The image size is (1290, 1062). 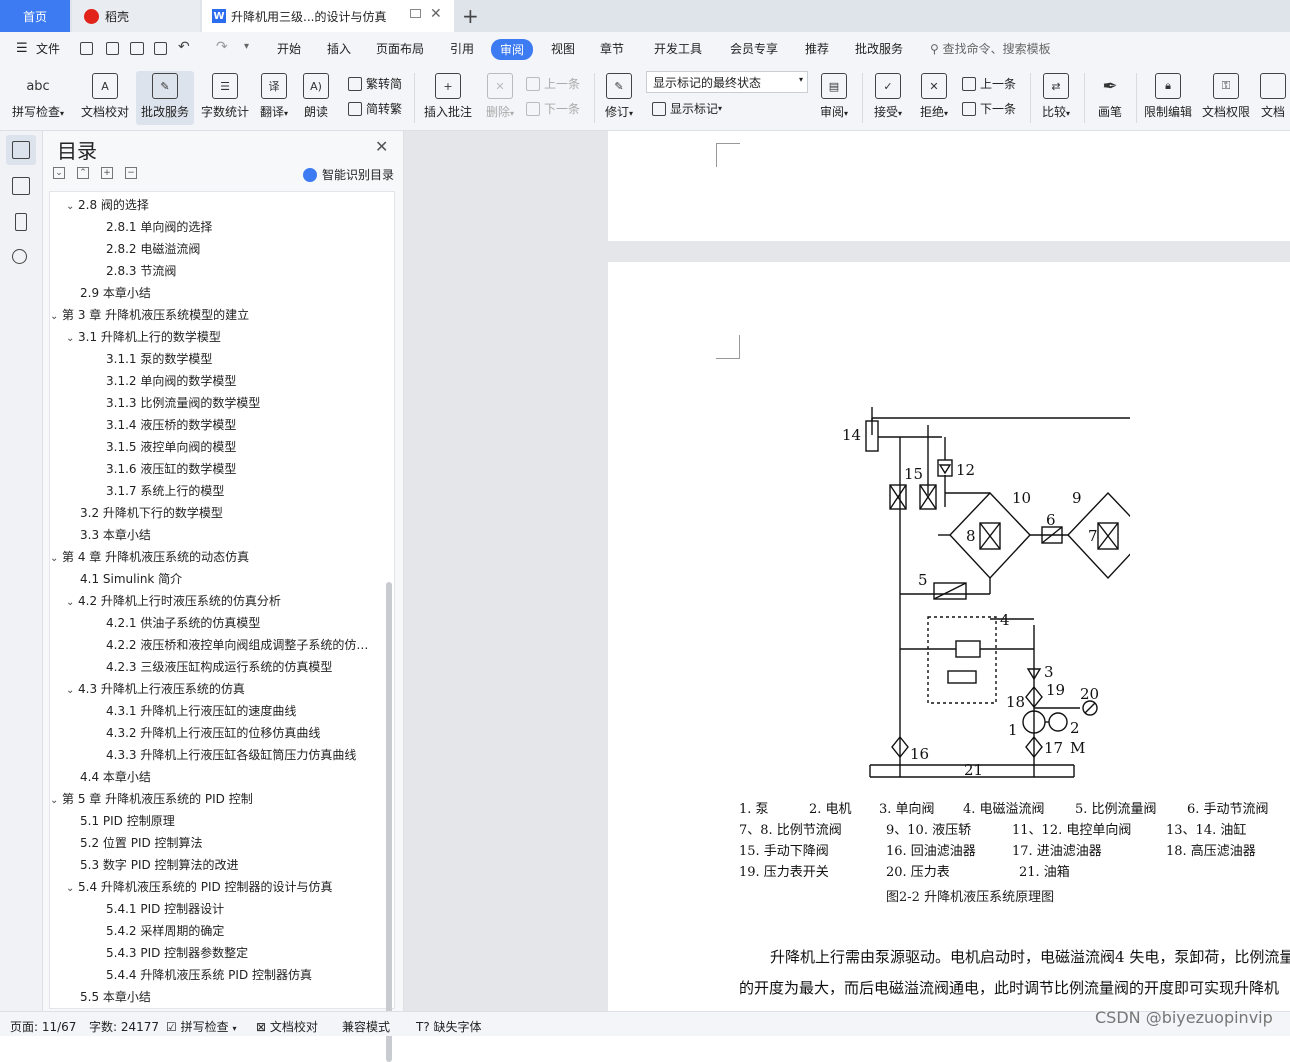 What do you see at coordinates (35, 16) in the screenshot?
I see `tab-home: 首页` at bounding box center [35, 16].